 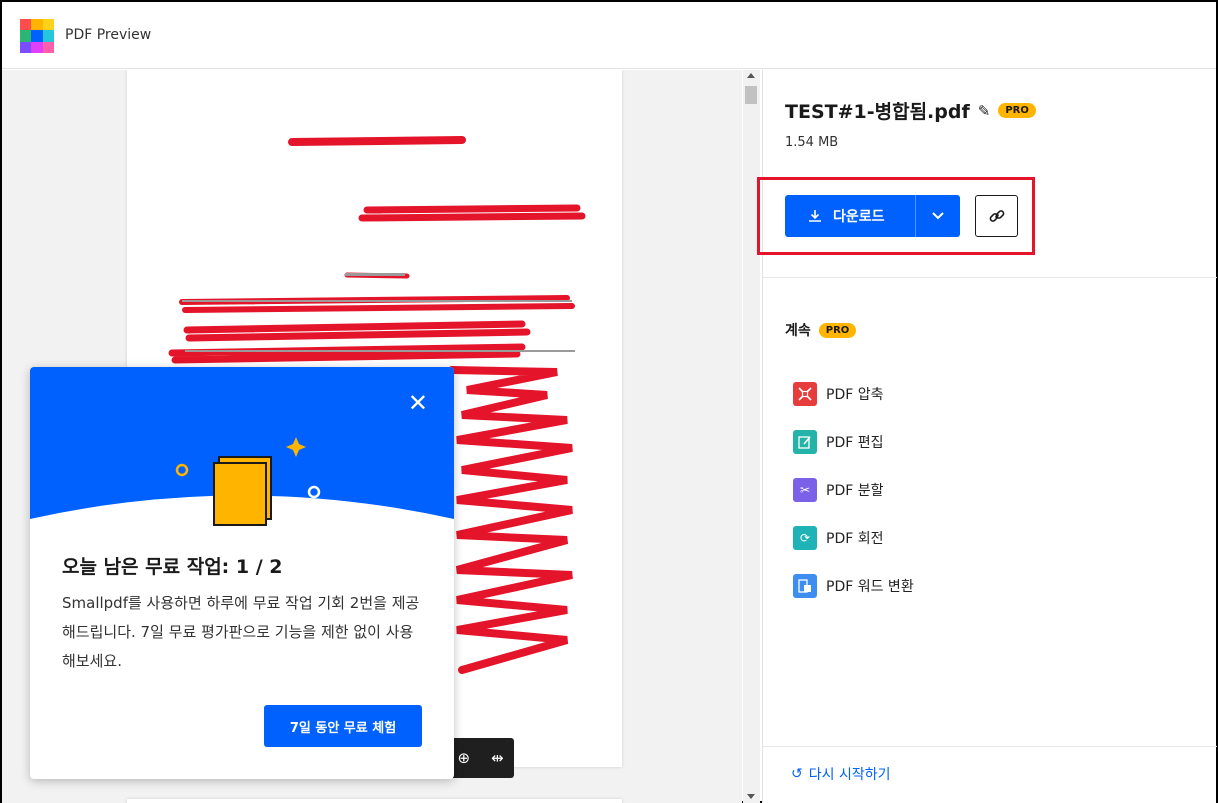 I want to click on restart-label: 다시 시작하기, so click(x=849, y=775).